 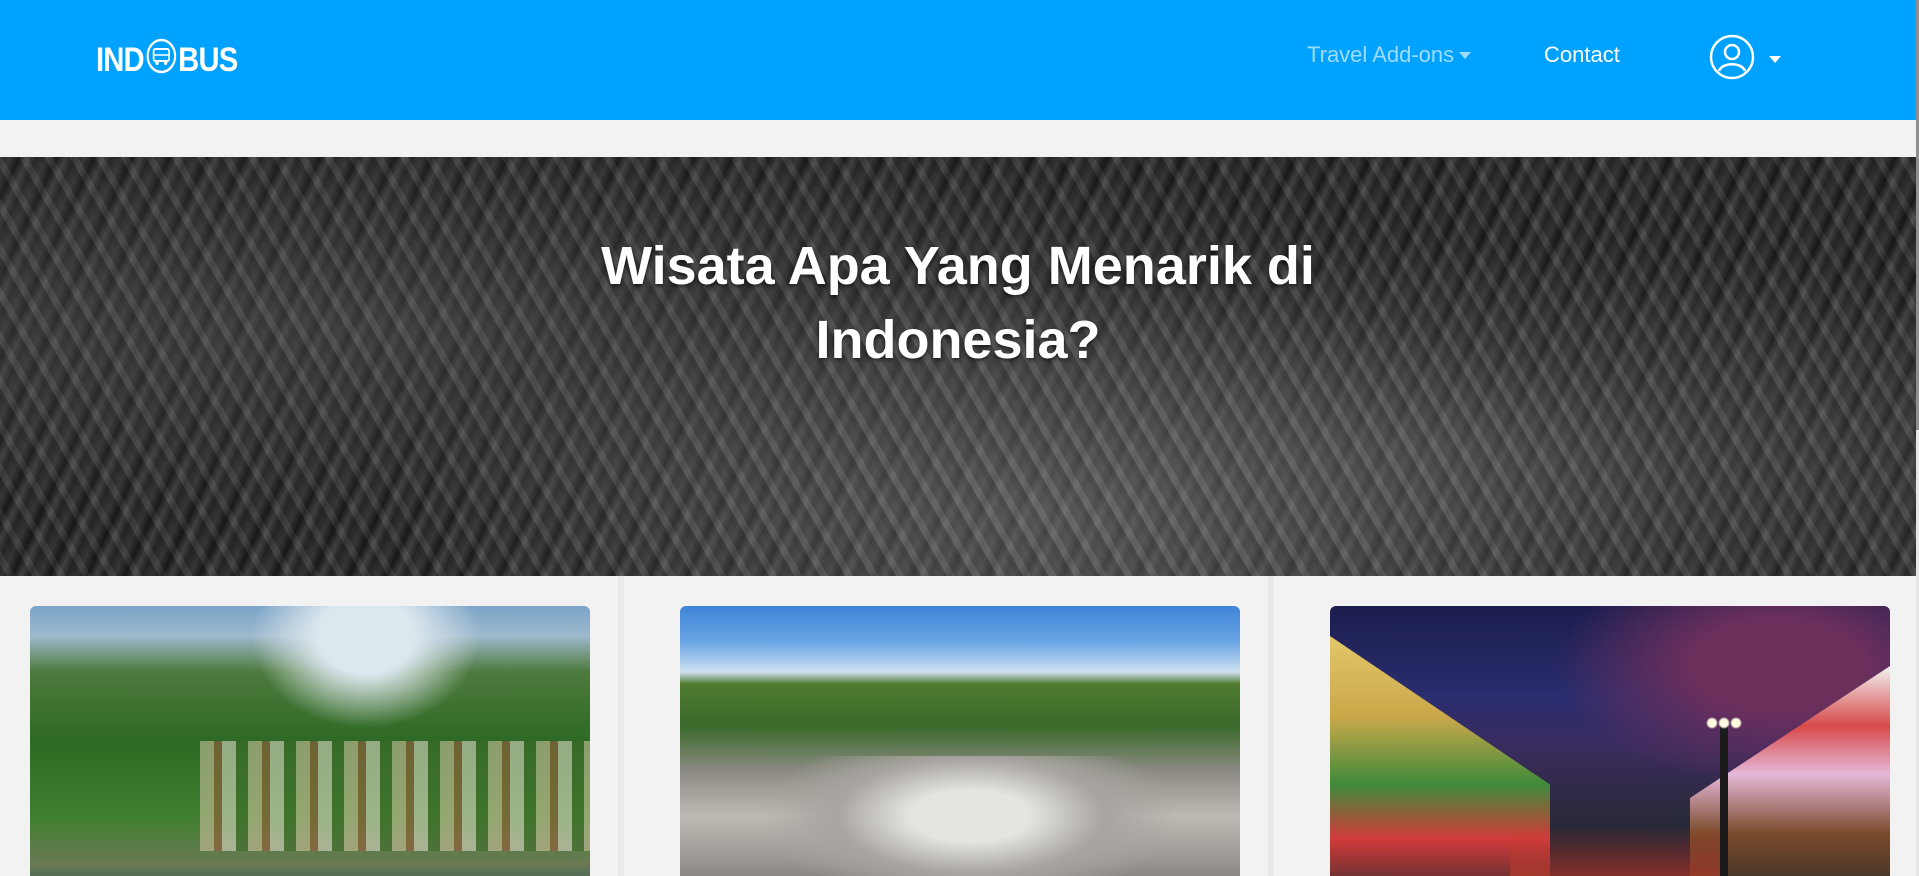 I want to click on user-circle-icon, so click(x=1732, y=59).